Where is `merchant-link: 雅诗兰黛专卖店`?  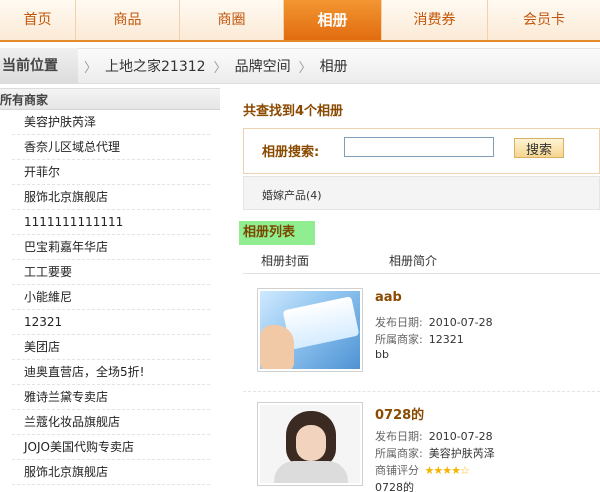
merchant-link: 雅诗兰黛专卖店 is located at coordinates (111, 397).